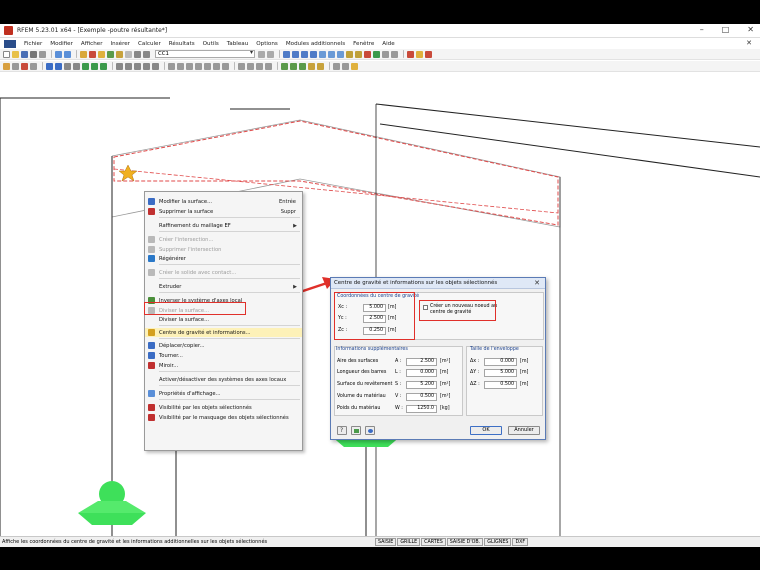 This screenshot has height=570, width=760. I want to click on workplane-icon, so click(311, 66).